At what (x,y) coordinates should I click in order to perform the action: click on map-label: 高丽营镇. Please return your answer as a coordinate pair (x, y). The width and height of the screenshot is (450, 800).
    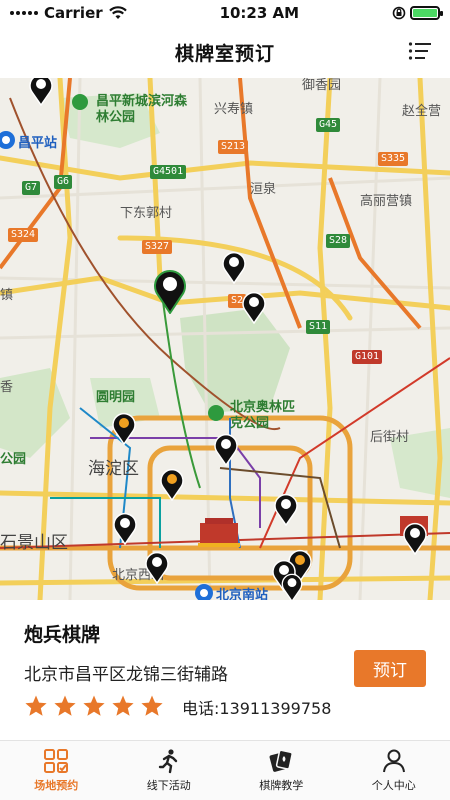
    Looking at the image, I should click on (386, 201).